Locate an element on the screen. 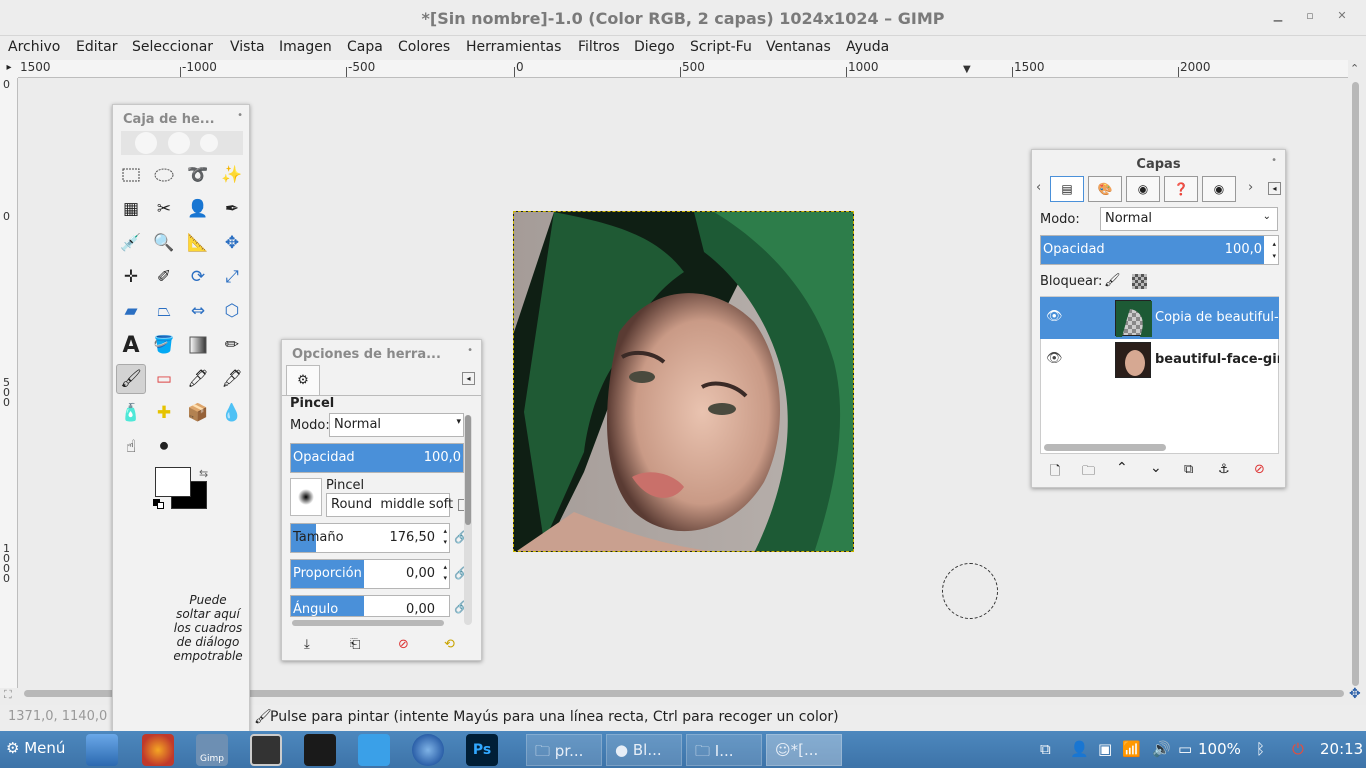 The image size is (1366, 768). layer-name: beautiful-face-girl is located at coordinates (1217, 359).